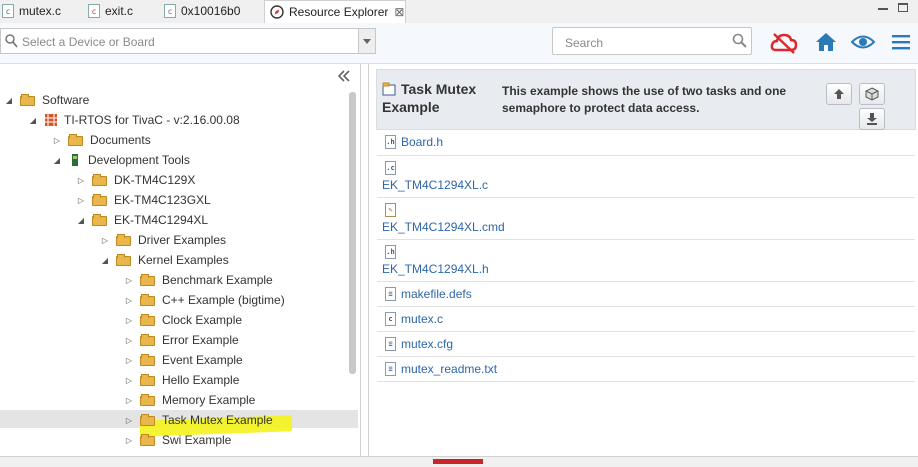 This screenshot has height=467, width=918. I want to click on tree-item-memory-example: ▷ Memory Example, so click(189, 400).